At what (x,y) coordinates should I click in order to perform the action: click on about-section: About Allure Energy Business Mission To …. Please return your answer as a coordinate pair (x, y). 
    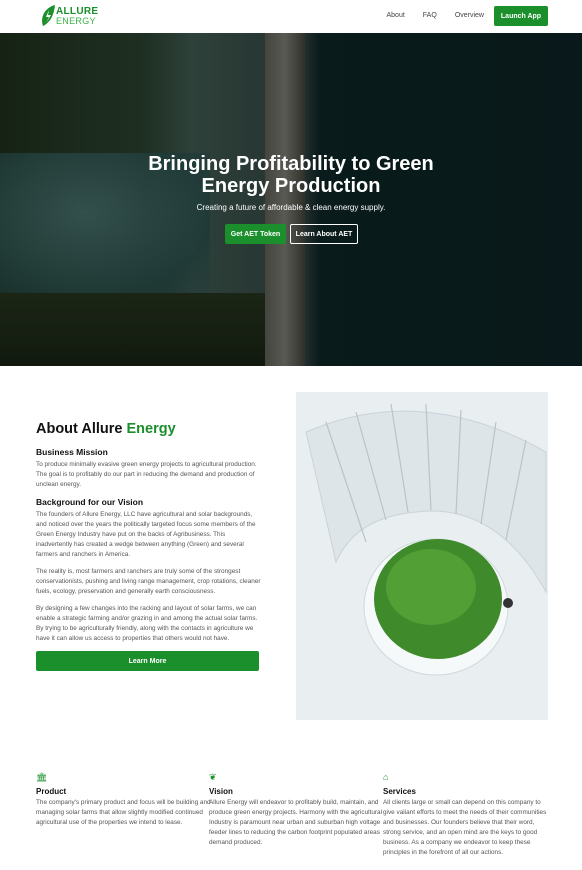
    Looking at the image, I should click on (148, 546).